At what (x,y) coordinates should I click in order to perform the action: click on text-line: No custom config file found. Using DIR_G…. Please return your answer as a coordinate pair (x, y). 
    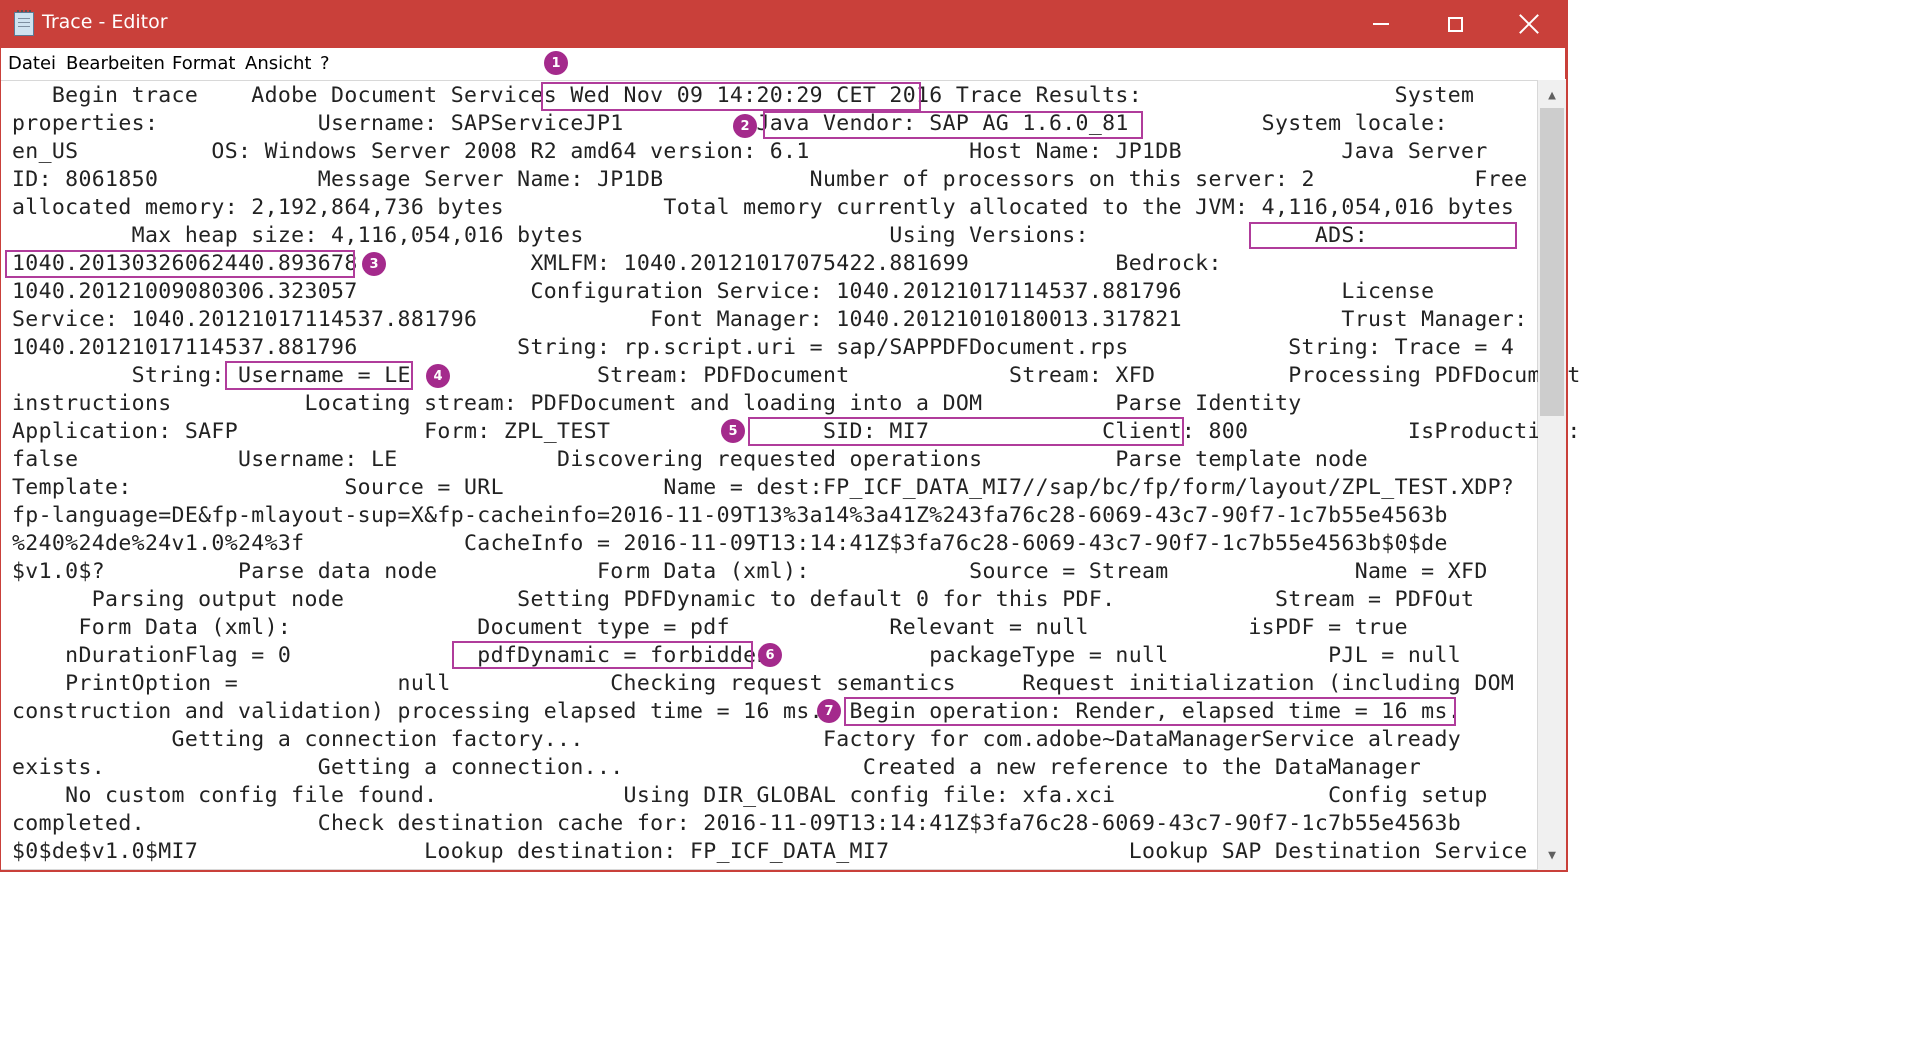
    Looking at the image, I should click on (750, 795).